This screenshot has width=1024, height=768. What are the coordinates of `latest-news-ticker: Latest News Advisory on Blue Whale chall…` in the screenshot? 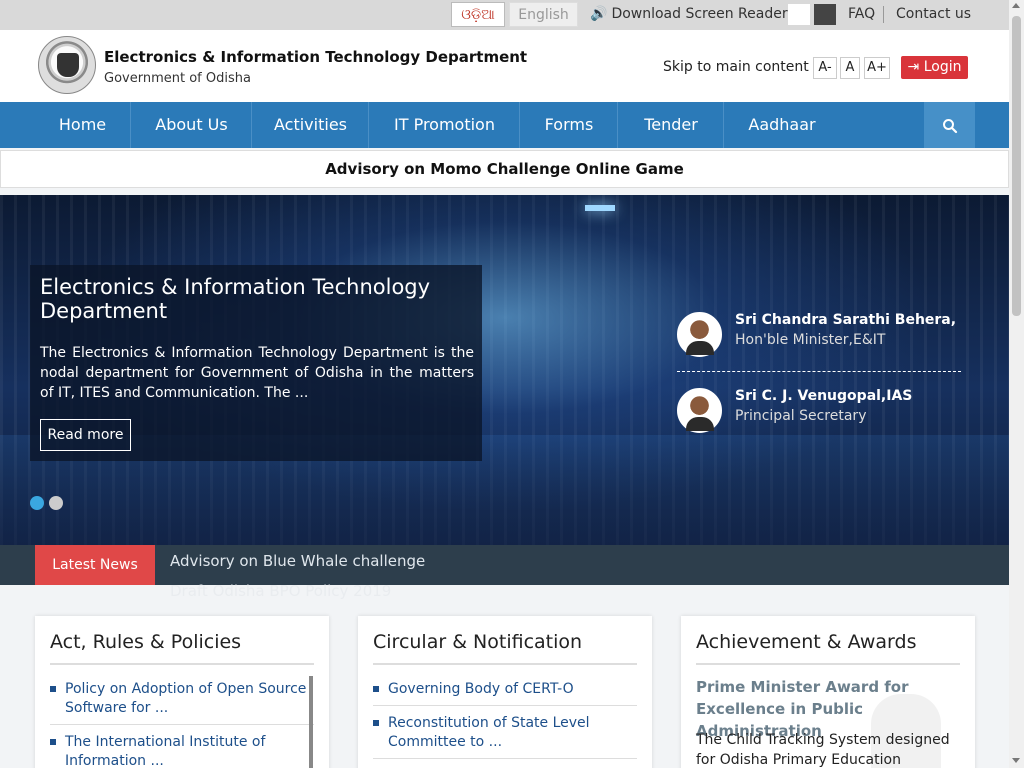 It's located at (504, 565).